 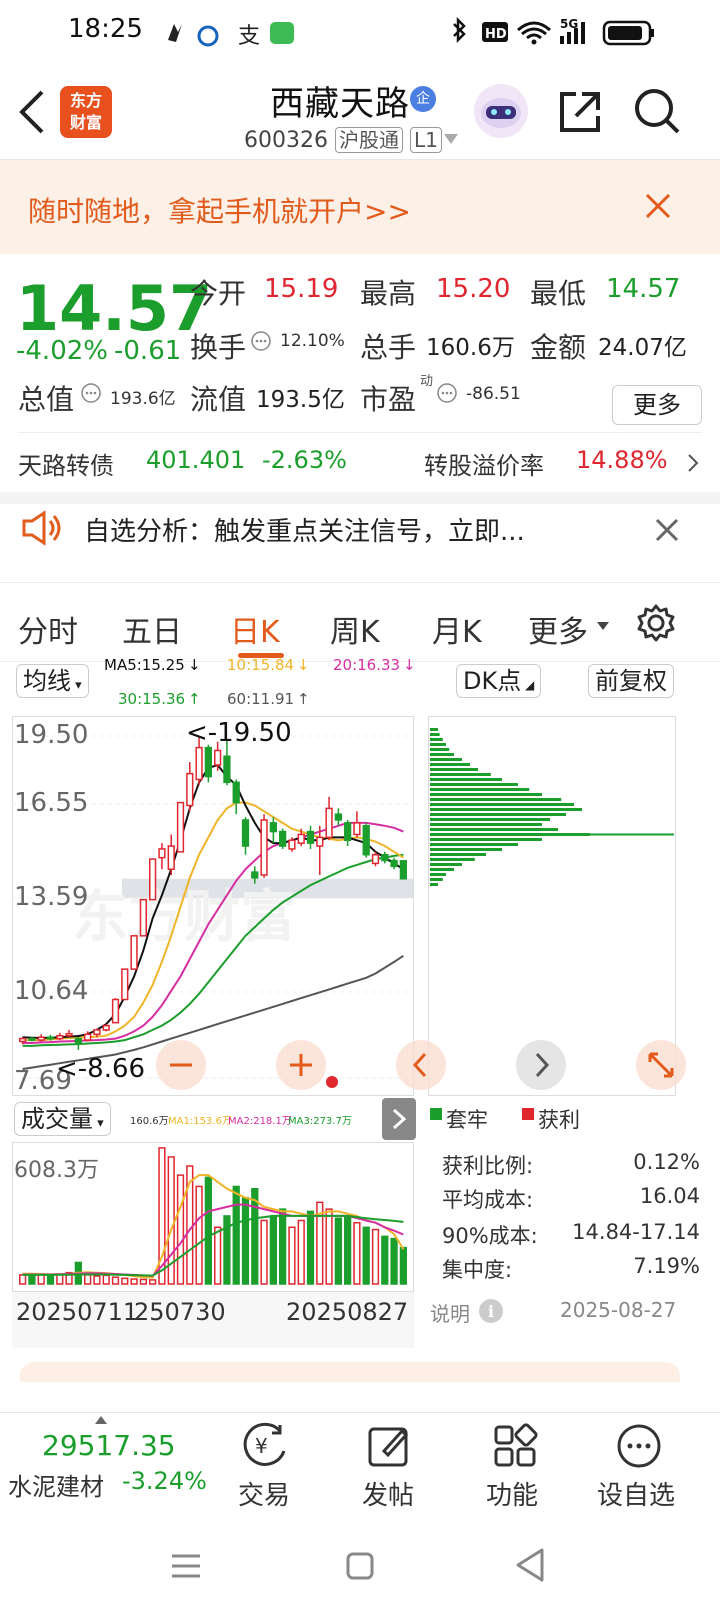 I want to click on low-marker: <-8.66, so click(x=101, y=1069).